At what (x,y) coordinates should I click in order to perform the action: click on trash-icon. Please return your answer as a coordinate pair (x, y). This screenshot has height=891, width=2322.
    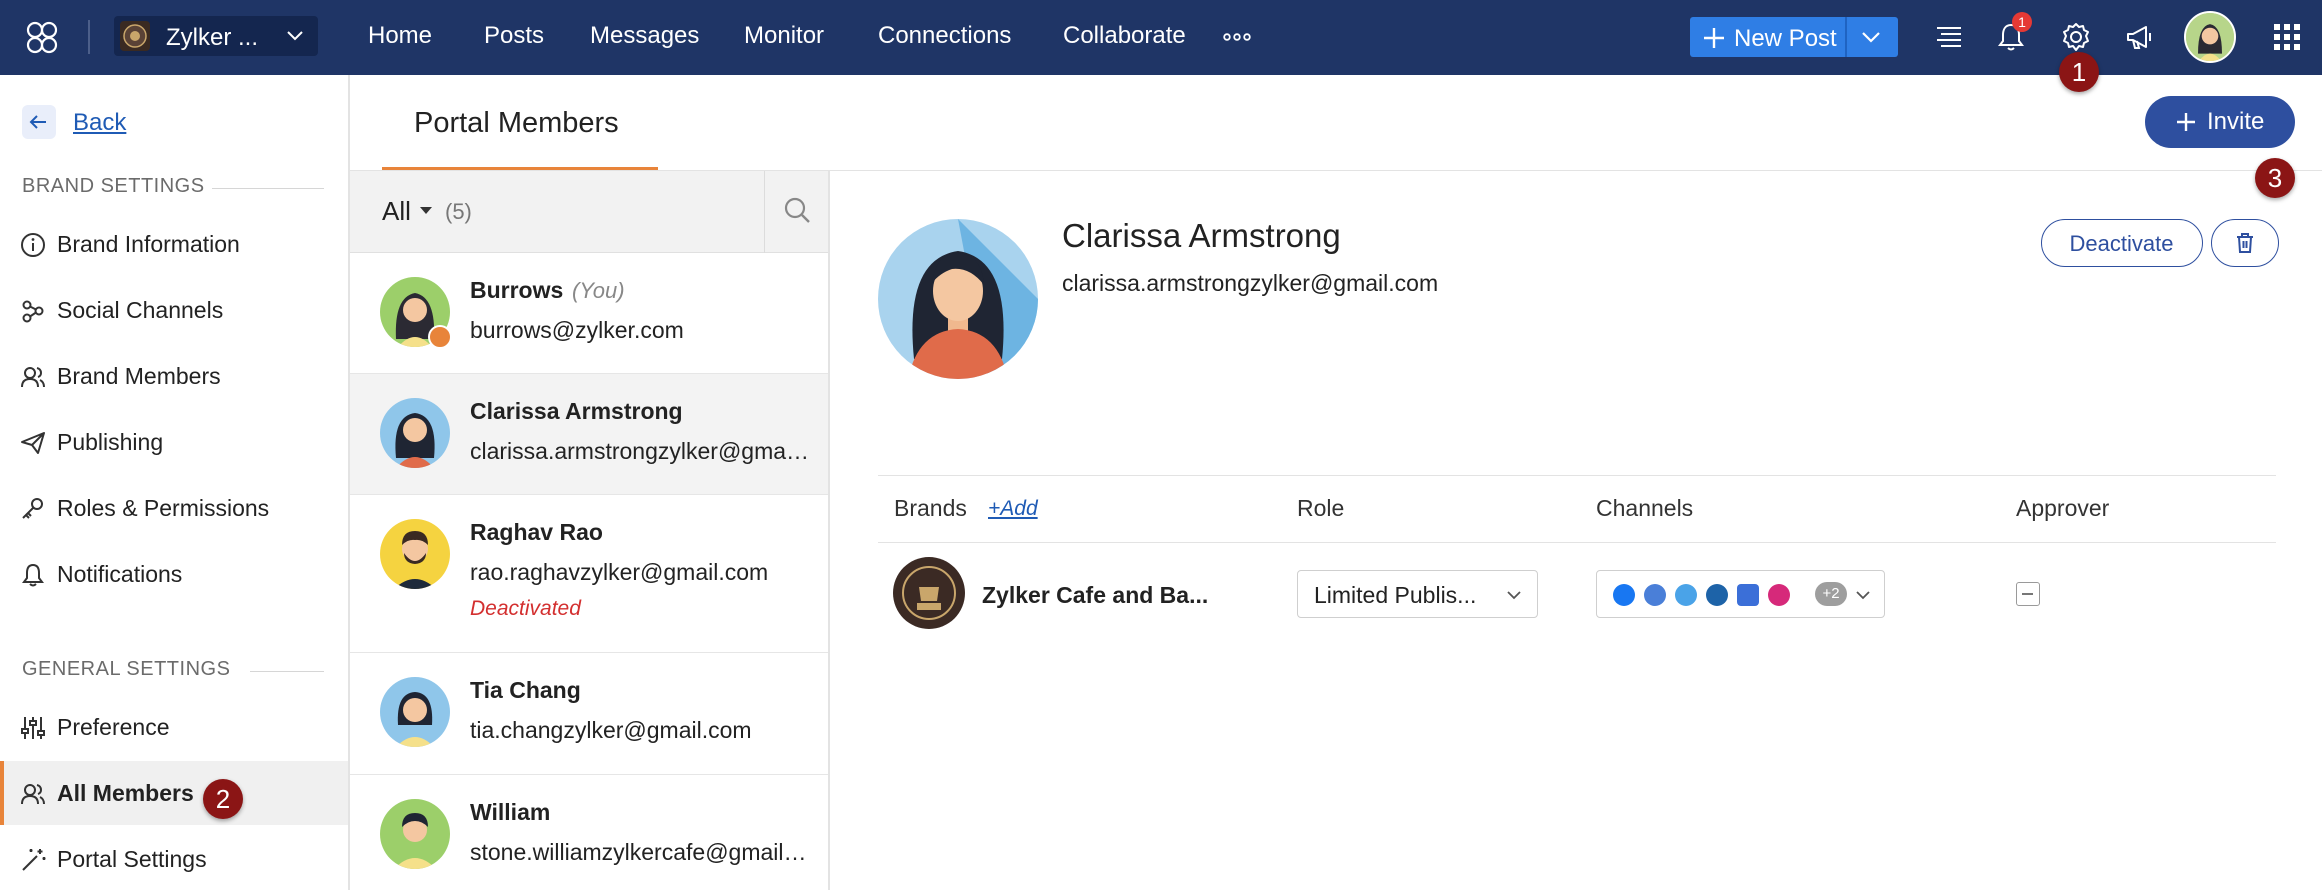
    Looking at the image, I should click on (2245, 243).